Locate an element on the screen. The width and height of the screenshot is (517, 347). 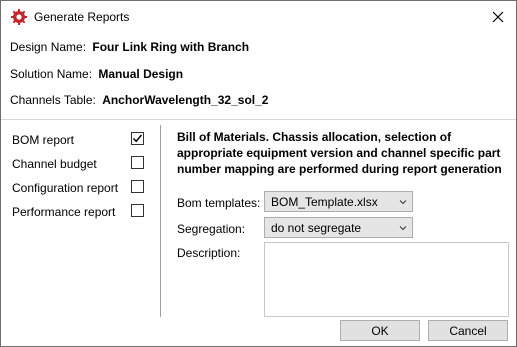
segregation-label: Segregation: is located at coordinates (211, 229).